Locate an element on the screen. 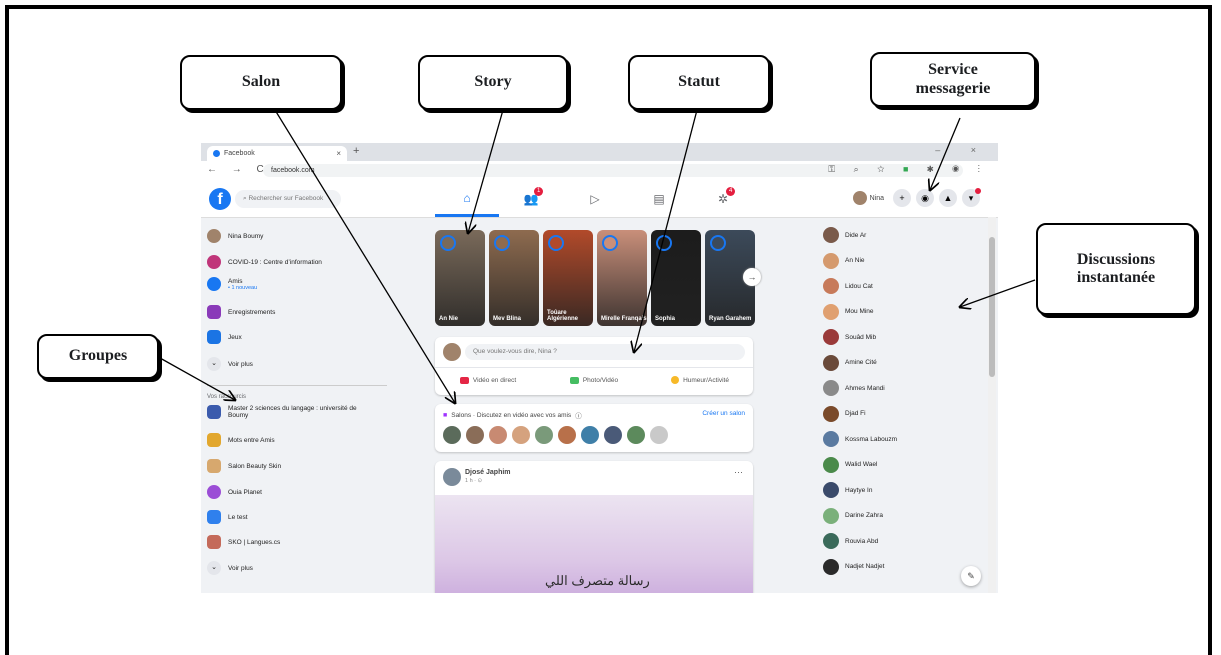 This screenshot has width=1221, height=655. group-avatar is located at coordinates (214, 412).